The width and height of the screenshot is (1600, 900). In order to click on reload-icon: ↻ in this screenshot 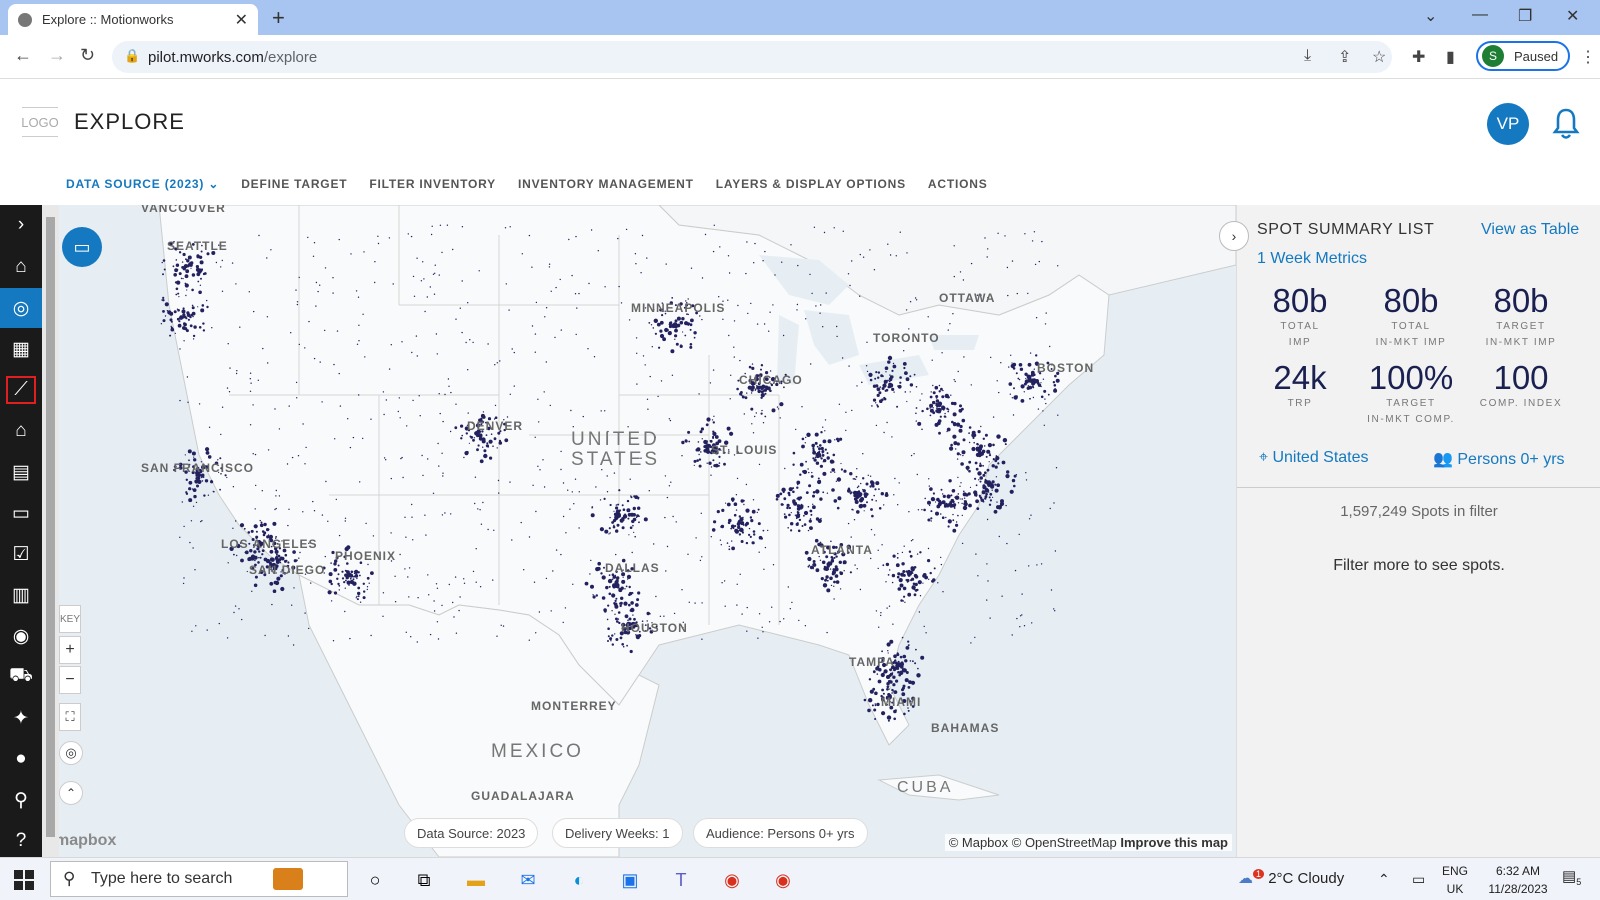, I will do `click(87, 55)`.